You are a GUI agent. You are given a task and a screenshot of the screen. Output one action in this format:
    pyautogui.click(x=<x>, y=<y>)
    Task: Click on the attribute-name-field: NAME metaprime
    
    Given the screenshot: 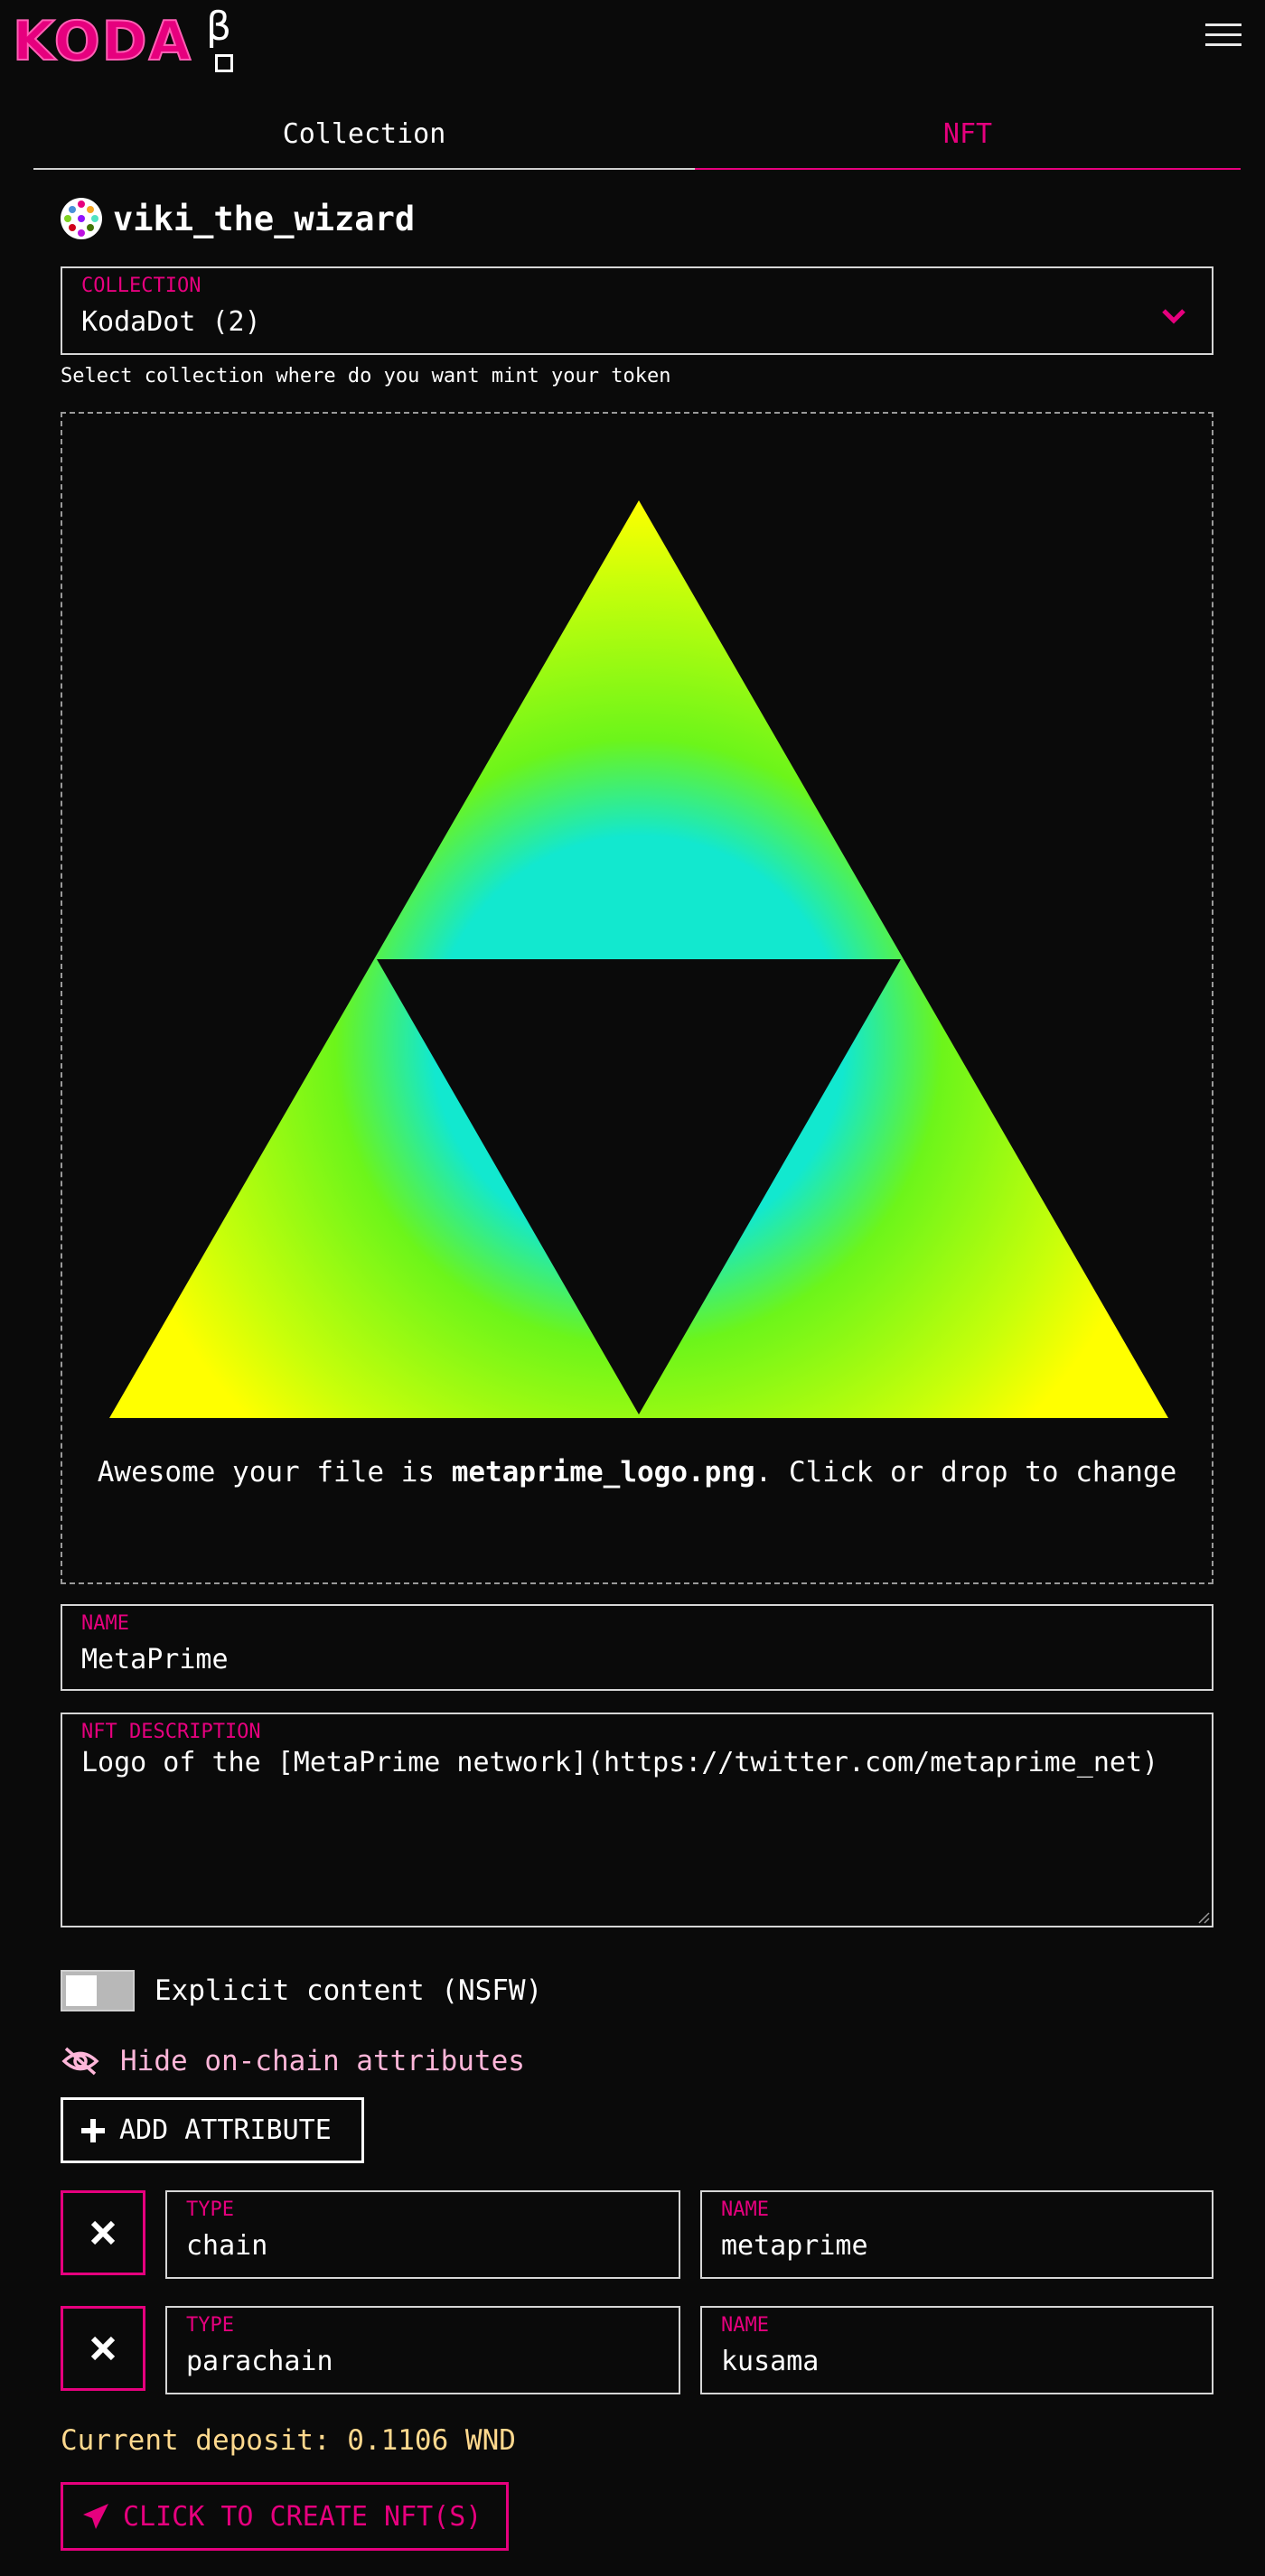 What is the action you would take?
    pyautogui.click(x=956, y=2234)
    